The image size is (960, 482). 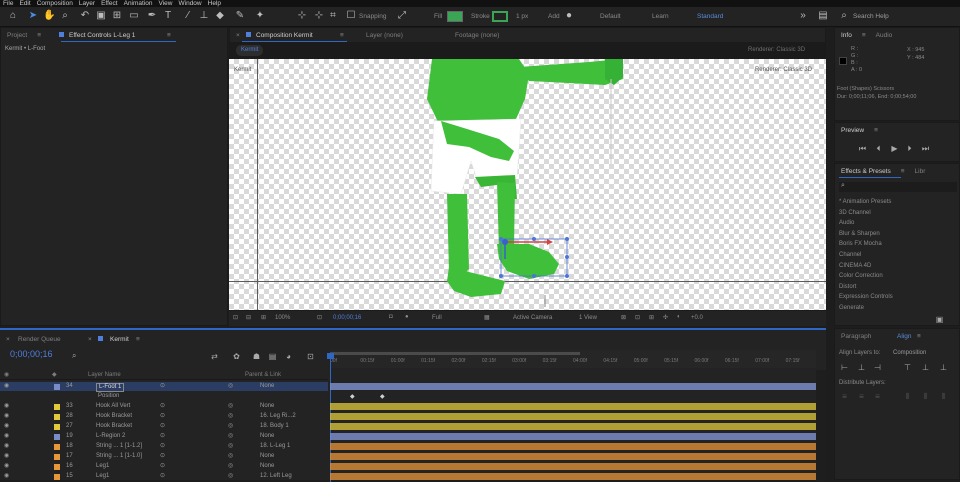 What do you see at coordinates (651, 317) in the screenshot?
I see `timeline-toggle-icon: ⊞` at bounding box center [651, 317].